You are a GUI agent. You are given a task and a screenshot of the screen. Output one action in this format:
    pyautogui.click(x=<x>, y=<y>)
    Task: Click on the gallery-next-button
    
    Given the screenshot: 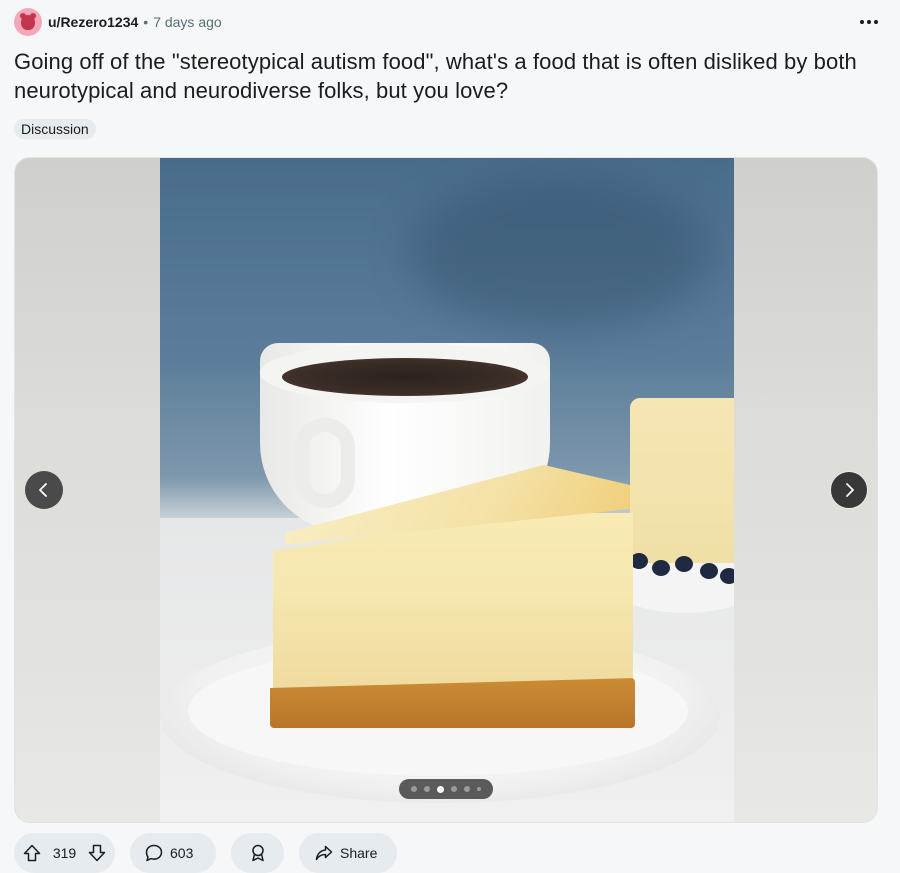 What is the action you would take?
    pyautogui.click(x=849, y=490)
    